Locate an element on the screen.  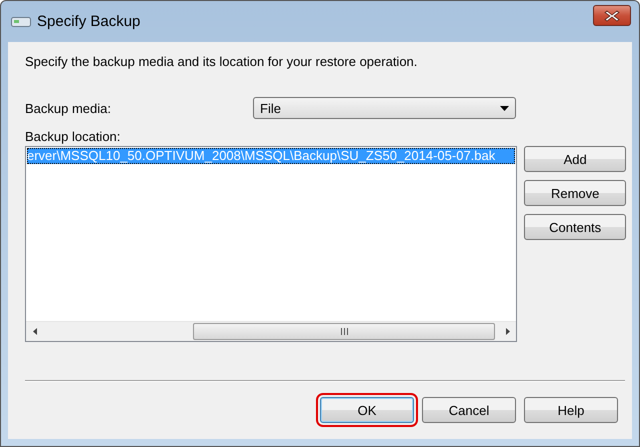
close-button is located at coordinates (612, 15).